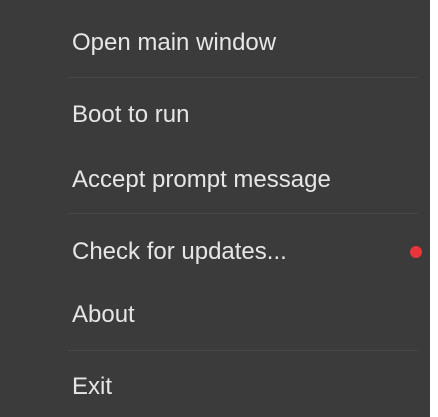 This screenshot has width=438, height=417. I want to click on menu-item-label: Exit, so click(92, 386).